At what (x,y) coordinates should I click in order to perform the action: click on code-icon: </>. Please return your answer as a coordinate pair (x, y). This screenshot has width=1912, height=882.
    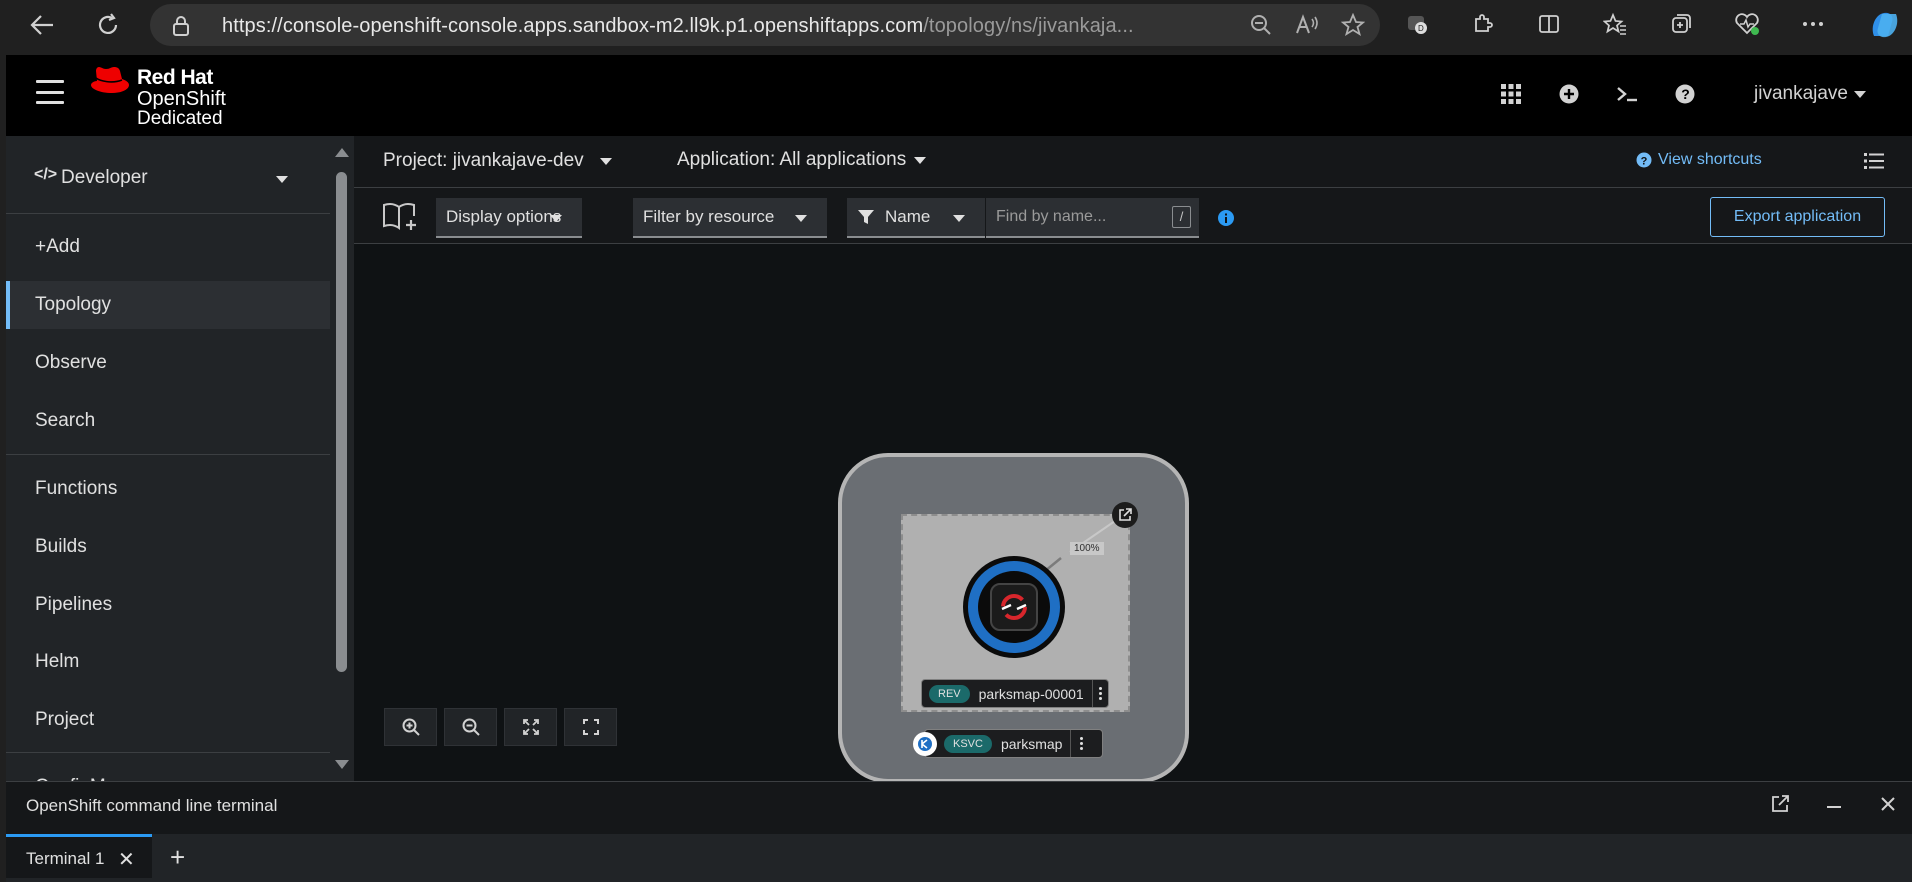
    Looking at the image, I should click on (46, 174).